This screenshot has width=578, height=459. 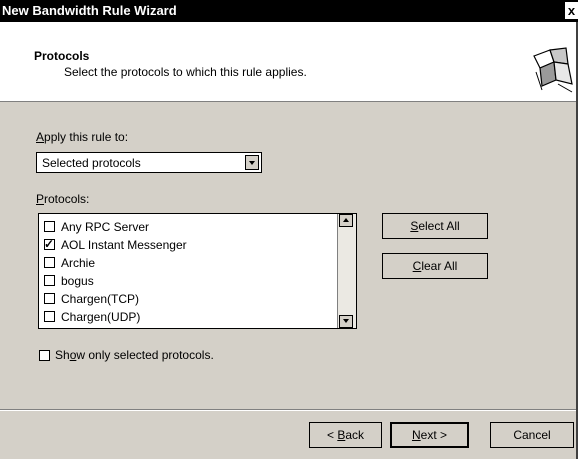 What do you see at coordinates (134, 355) in the screenshot?
I see `show-only-selected-label: Show only selected protocols.` at bounding box center [134, 355].